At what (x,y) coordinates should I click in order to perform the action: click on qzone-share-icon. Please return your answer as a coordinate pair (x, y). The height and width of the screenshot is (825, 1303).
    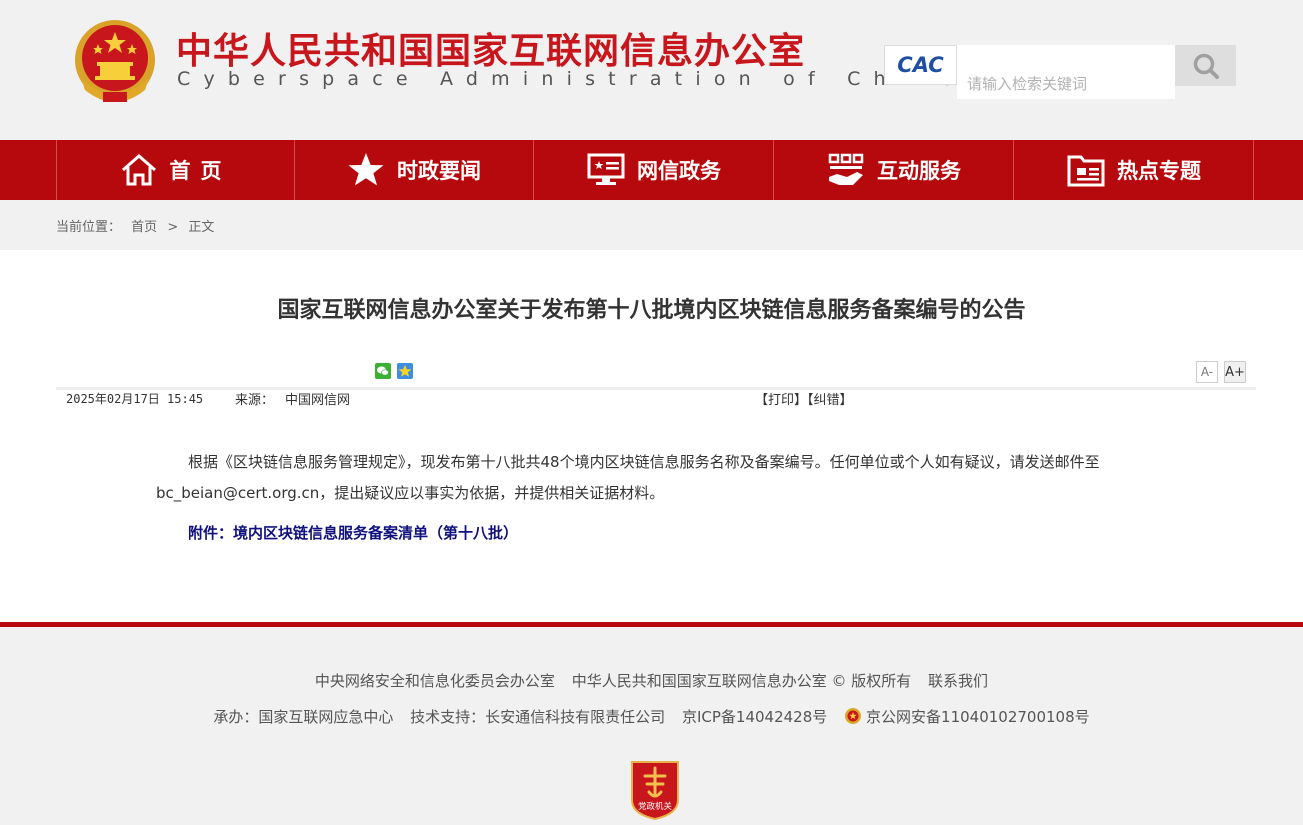
    Looking at the image, I should click on (405, 371).